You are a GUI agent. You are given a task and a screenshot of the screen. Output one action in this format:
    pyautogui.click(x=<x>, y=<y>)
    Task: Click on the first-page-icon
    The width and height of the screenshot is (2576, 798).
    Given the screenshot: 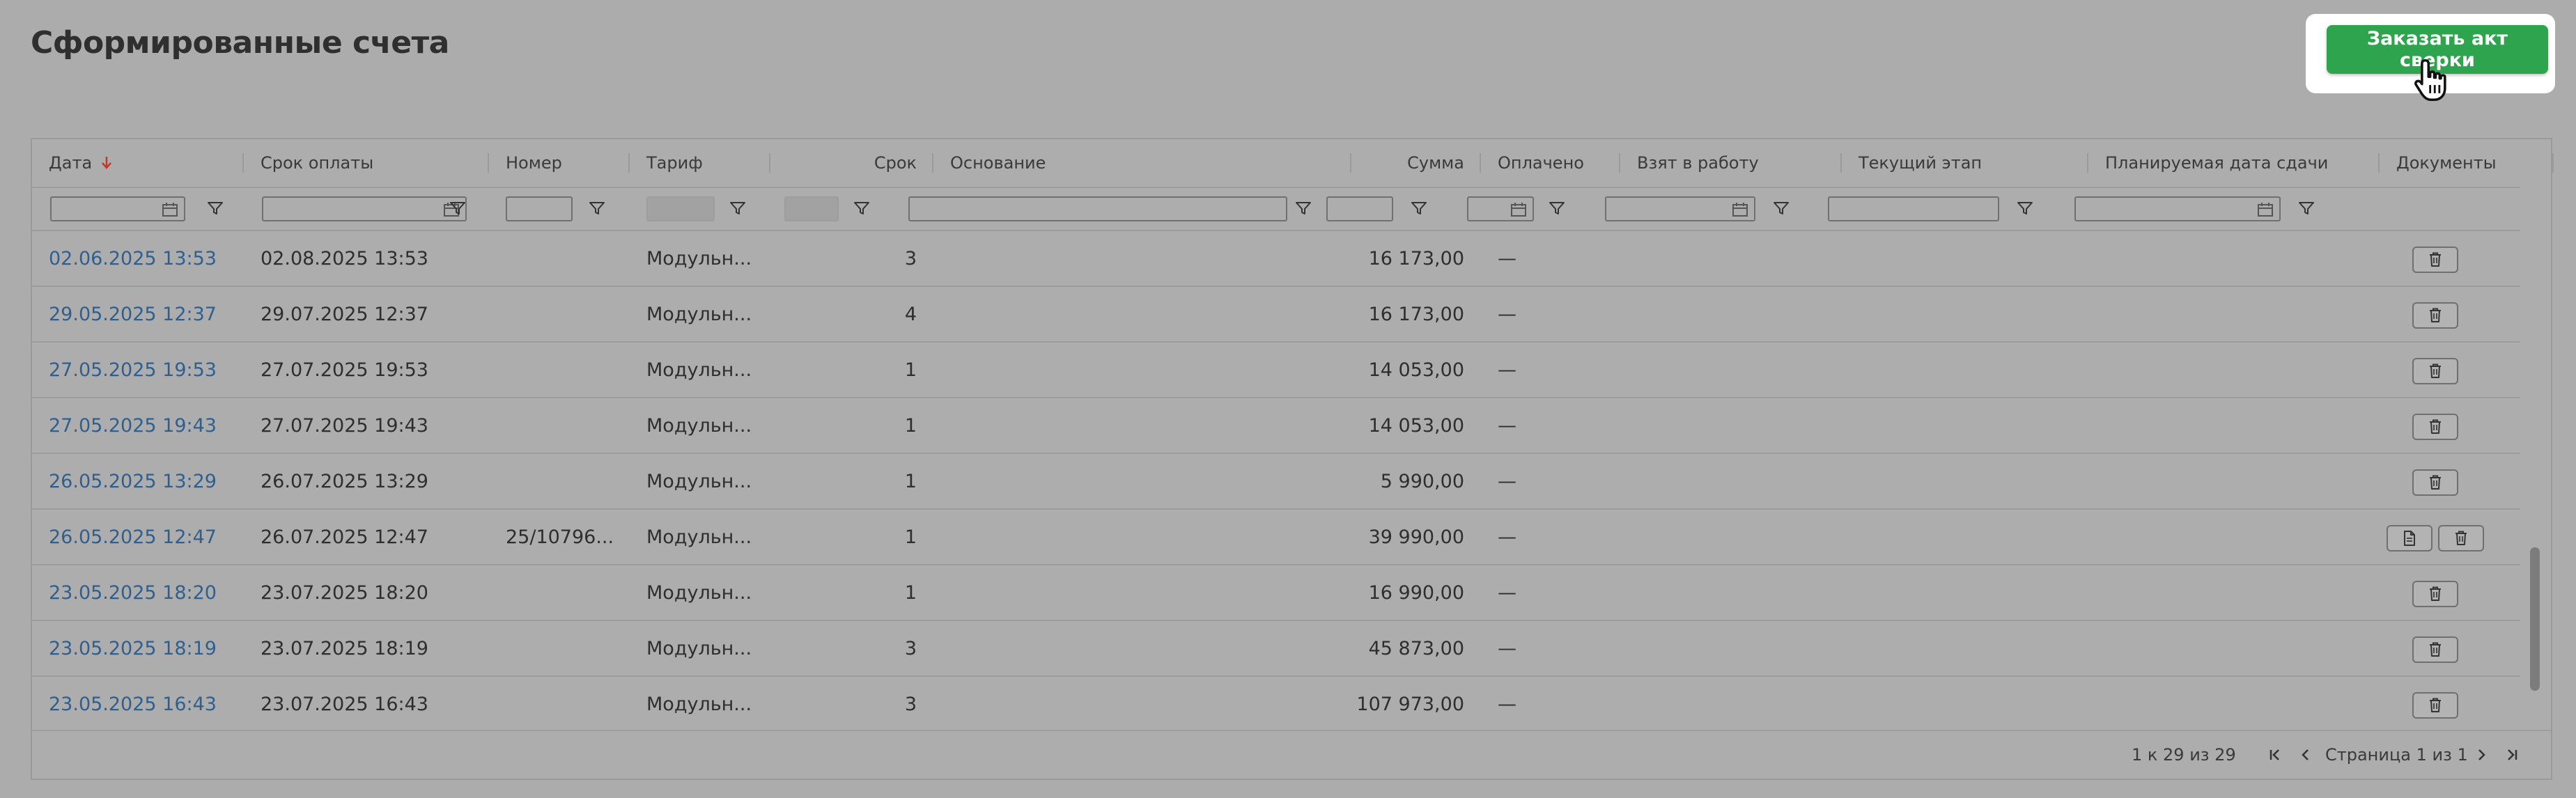 What is the action you would take?
    pyautogui.click(x=2275, y=755)
    